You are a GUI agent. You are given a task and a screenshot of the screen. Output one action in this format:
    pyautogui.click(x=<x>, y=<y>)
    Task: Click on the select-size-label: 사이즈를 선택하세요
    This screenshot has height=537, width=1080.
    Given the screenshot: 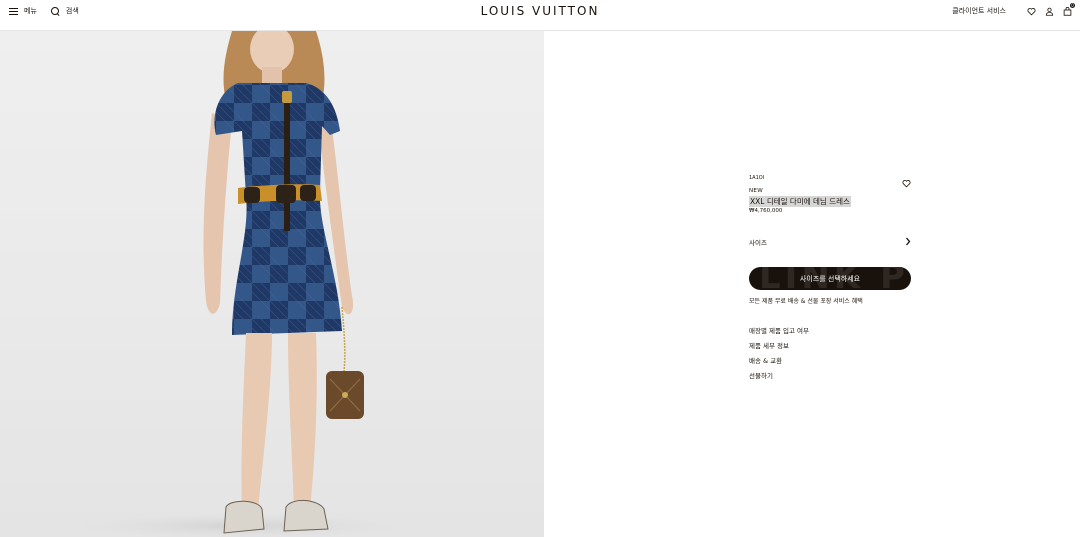 What is the action you would take?
    pyautogui.click(x=830, y=278)
    